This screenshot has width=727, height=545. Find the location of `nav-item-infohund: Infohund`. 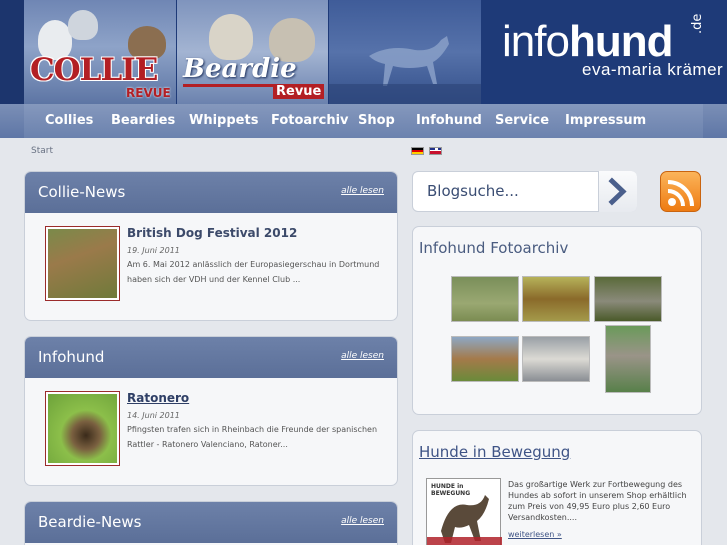

nav-item-infohund: Infohund is located at coordinates (449, 121).